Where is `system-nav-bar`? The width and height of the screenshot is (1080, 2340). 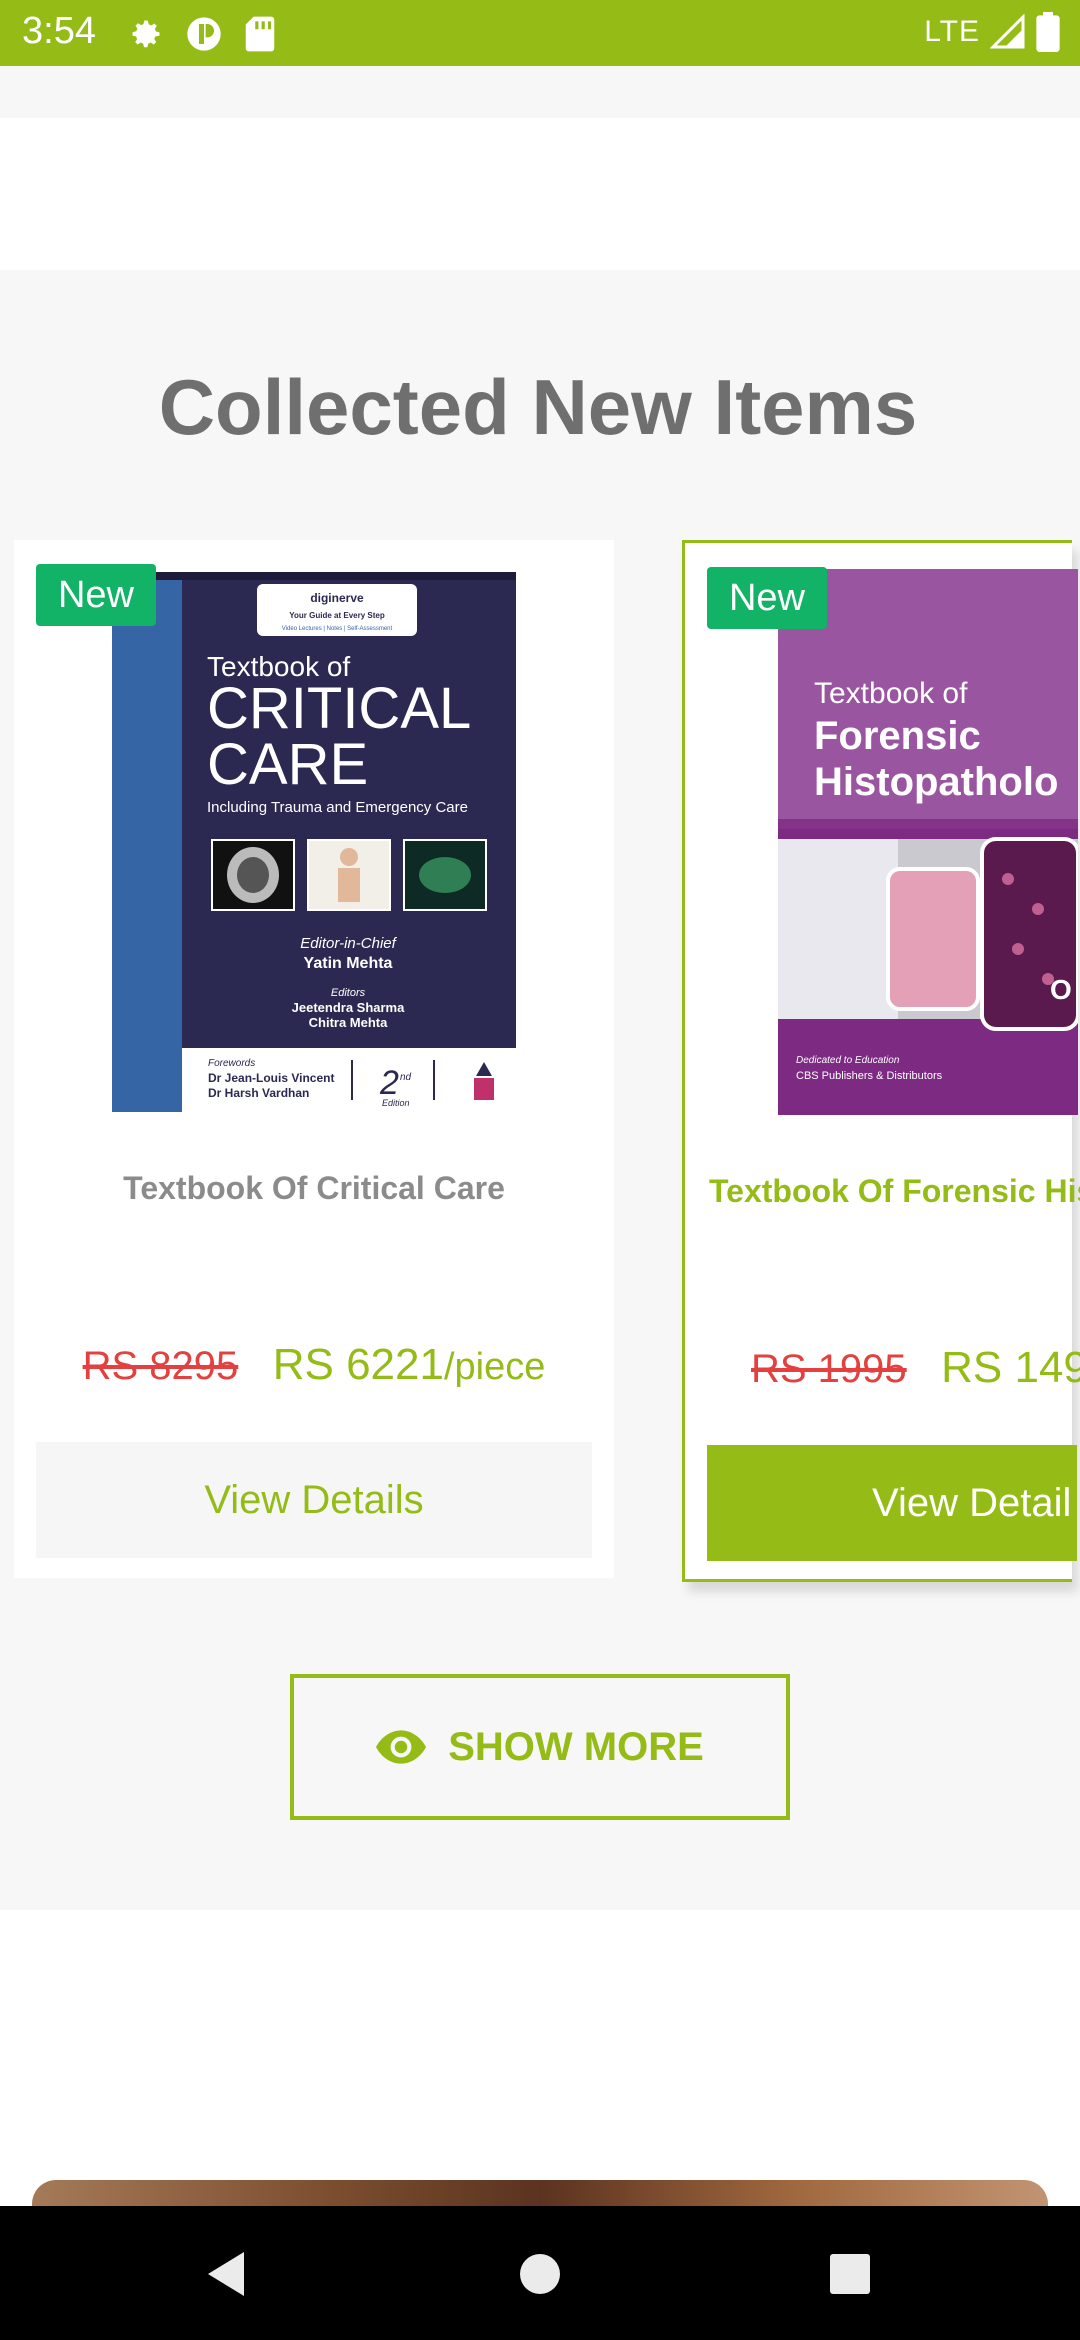 system-nav-bar is located at coordinates (540, 2273).